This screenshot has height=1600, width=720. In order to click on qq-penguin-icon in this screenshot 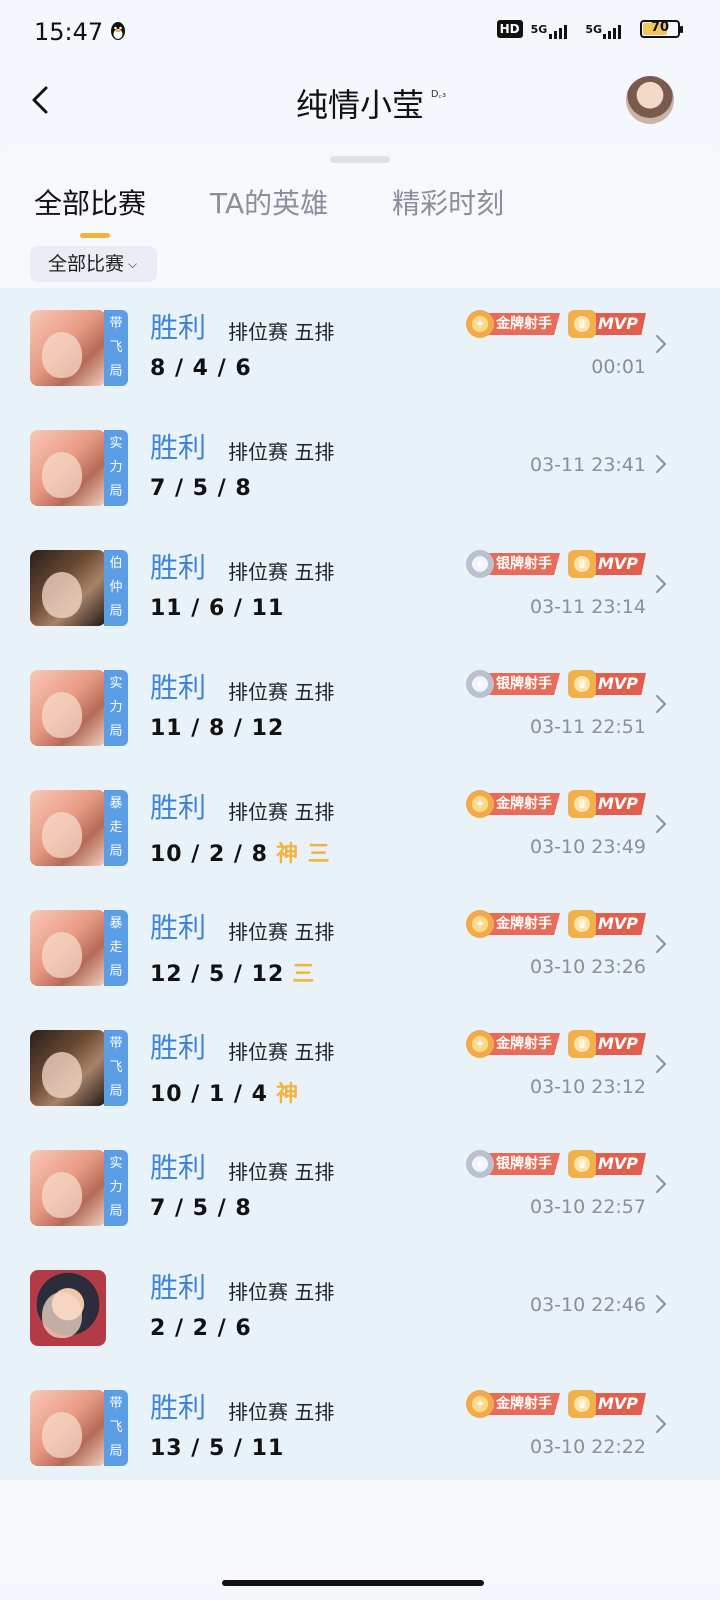, I will do `click(118, 31)`.